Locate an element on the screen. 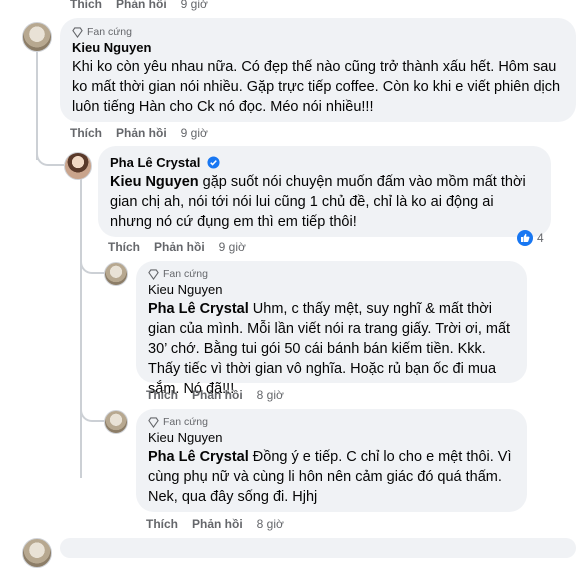 The height and width of the screenshot is (568, 576). mention-link: Kieu Nguyen is located at coordinates (154, 182).